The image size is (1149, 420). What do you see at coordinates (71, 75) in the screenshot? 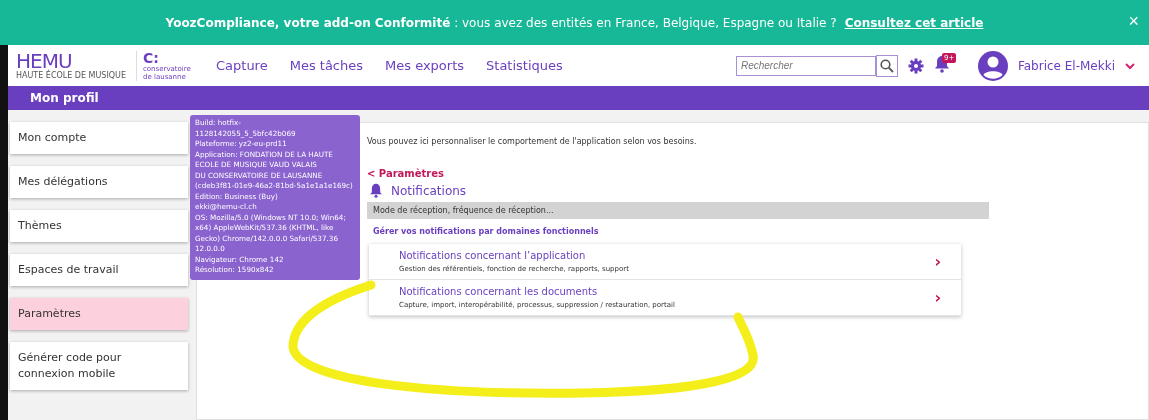
I see `logo-tagline: HAUTE ÉCOLE DE MUSIQUE` at bounding box center [71, 75].